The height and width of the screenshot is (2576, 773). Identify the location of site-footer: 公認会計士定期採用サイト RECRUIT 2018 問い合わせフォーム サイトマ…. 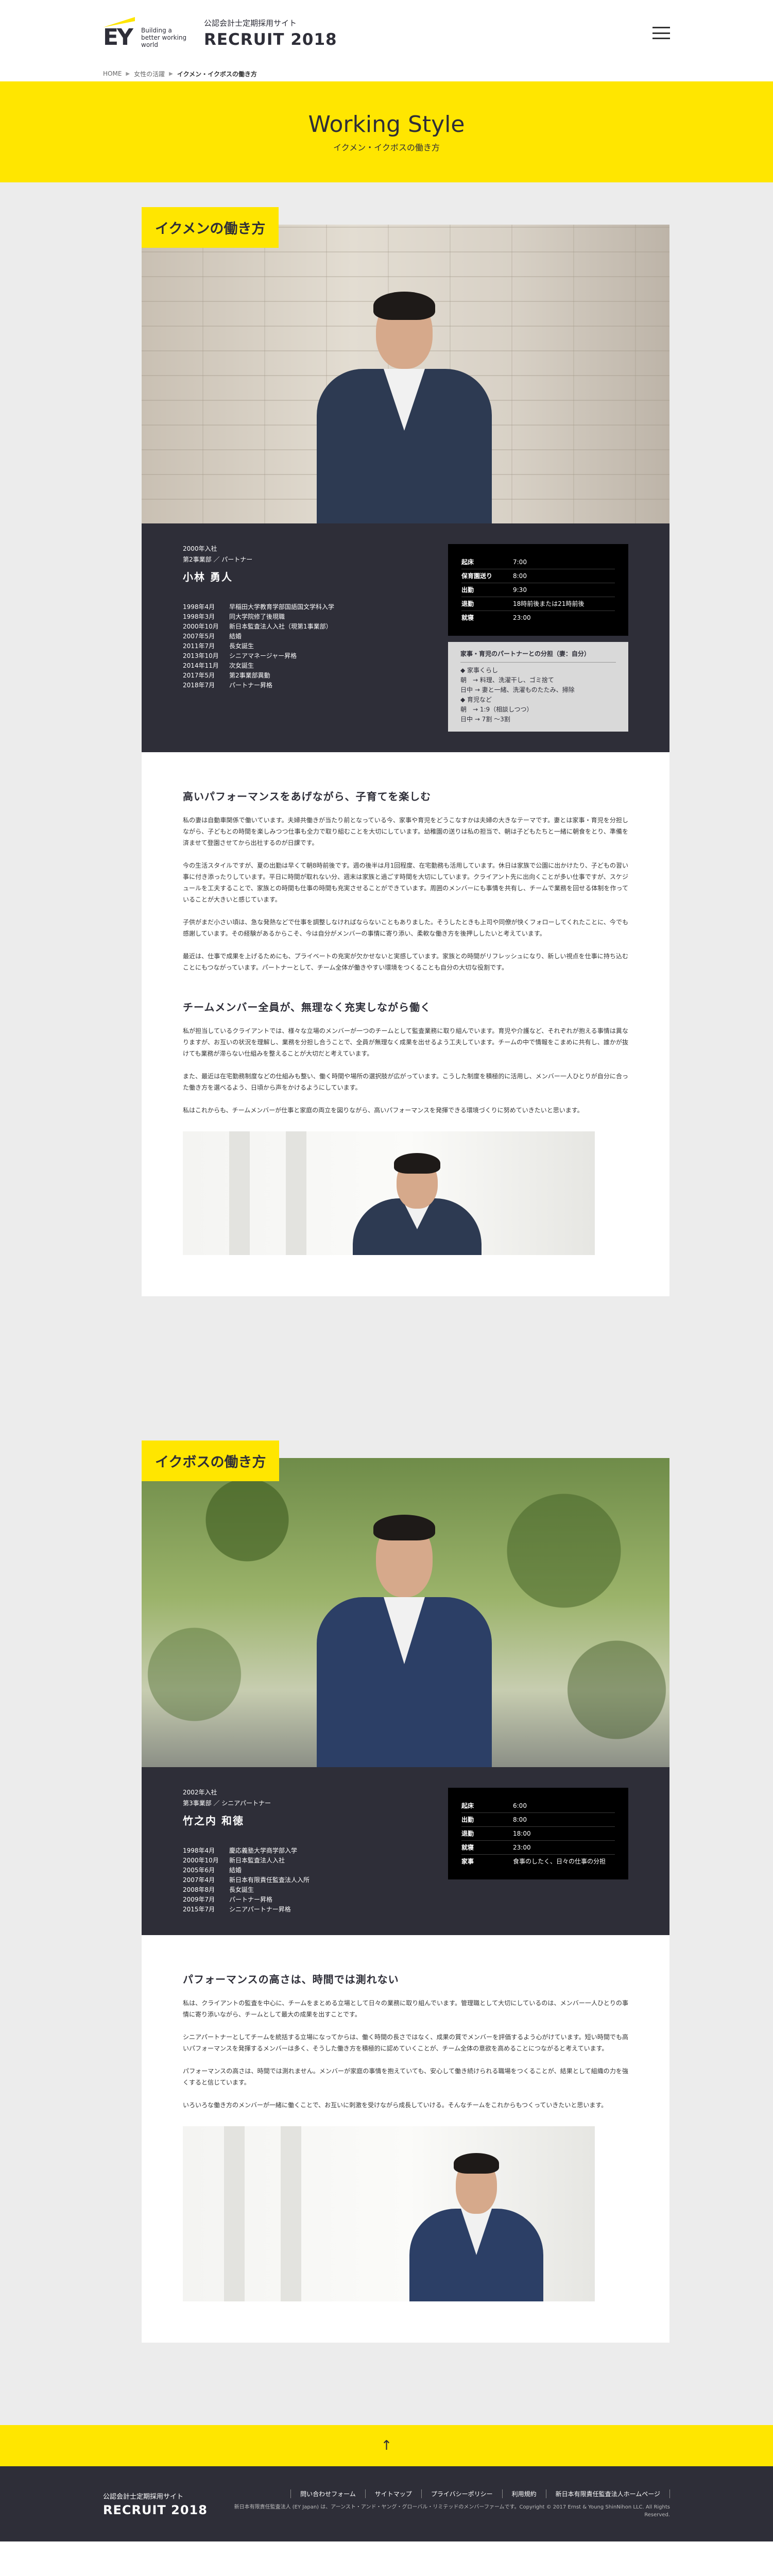
(386, 2503).